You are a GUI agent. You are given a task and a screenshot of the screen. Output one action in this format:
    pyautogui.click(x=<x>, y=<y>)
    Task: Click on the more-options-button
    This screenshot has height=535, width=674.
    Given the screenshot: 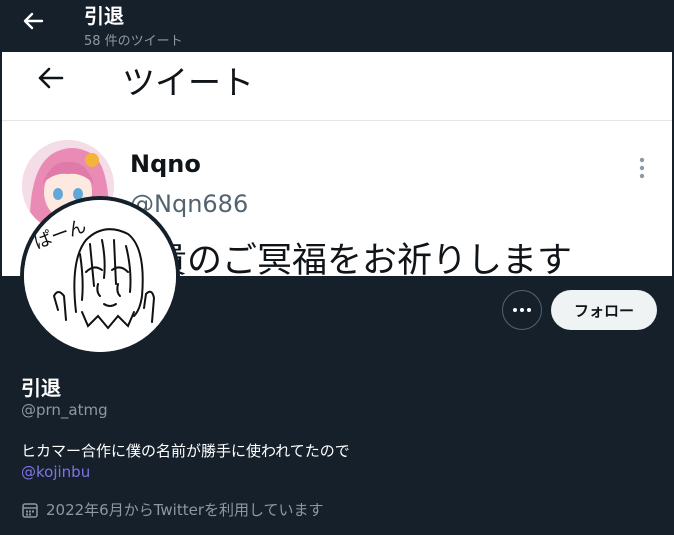 What is the action you would take?
    pyautogui.click(x=522, y=310)
    